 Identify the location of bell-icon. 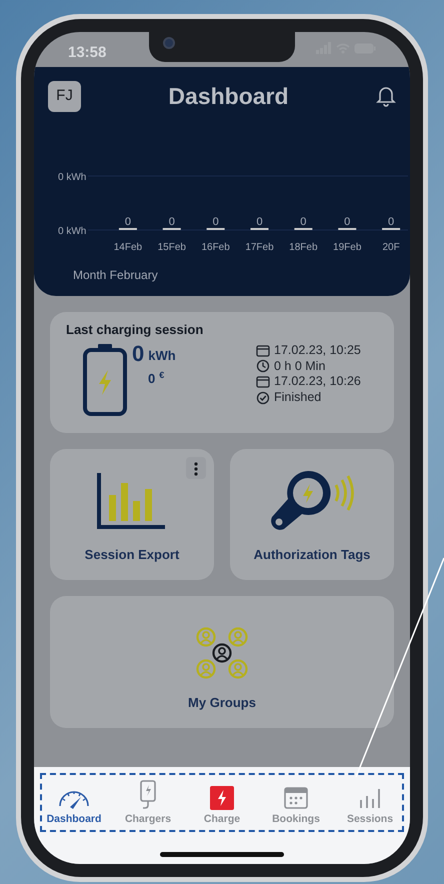
(386, 96).